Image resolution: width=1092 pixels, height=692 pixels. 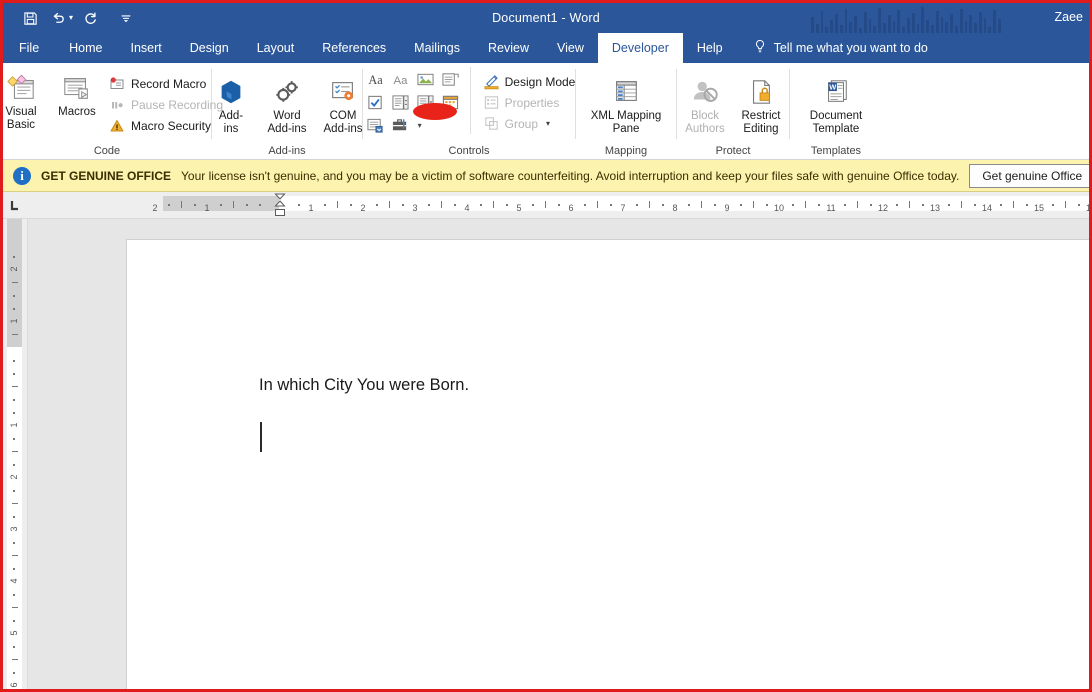 I want to click on tell-me-search: Tell me what you want to do, so click(x=837, y=48).